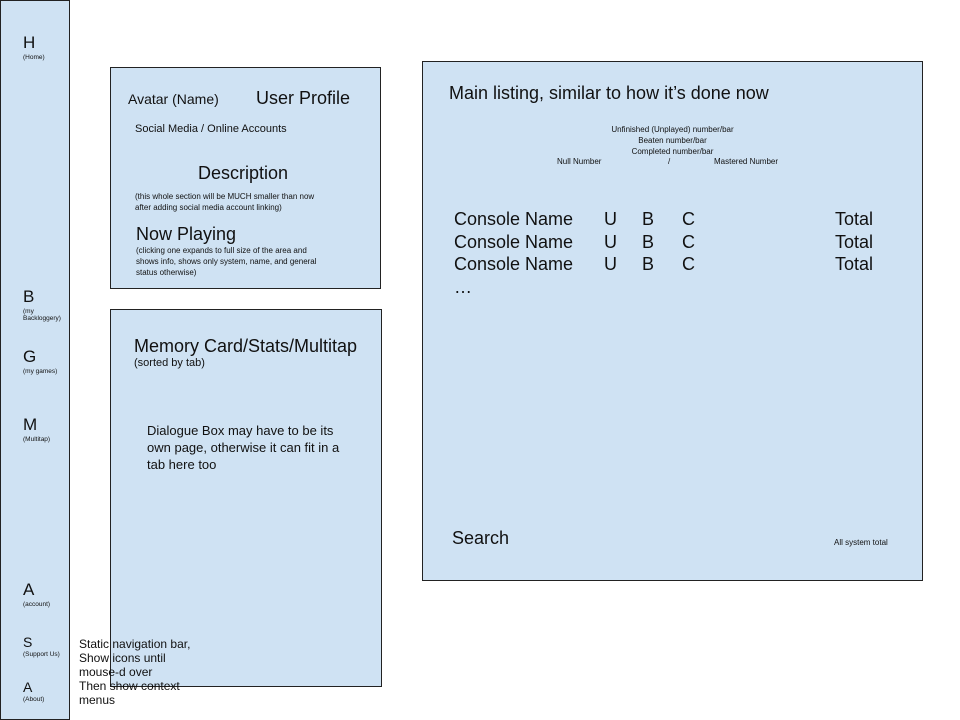  What do you see at coordinates (303, 98) in the screenshot?
I see `user-profile-title: User Profile` at bounding box center [303, 98].